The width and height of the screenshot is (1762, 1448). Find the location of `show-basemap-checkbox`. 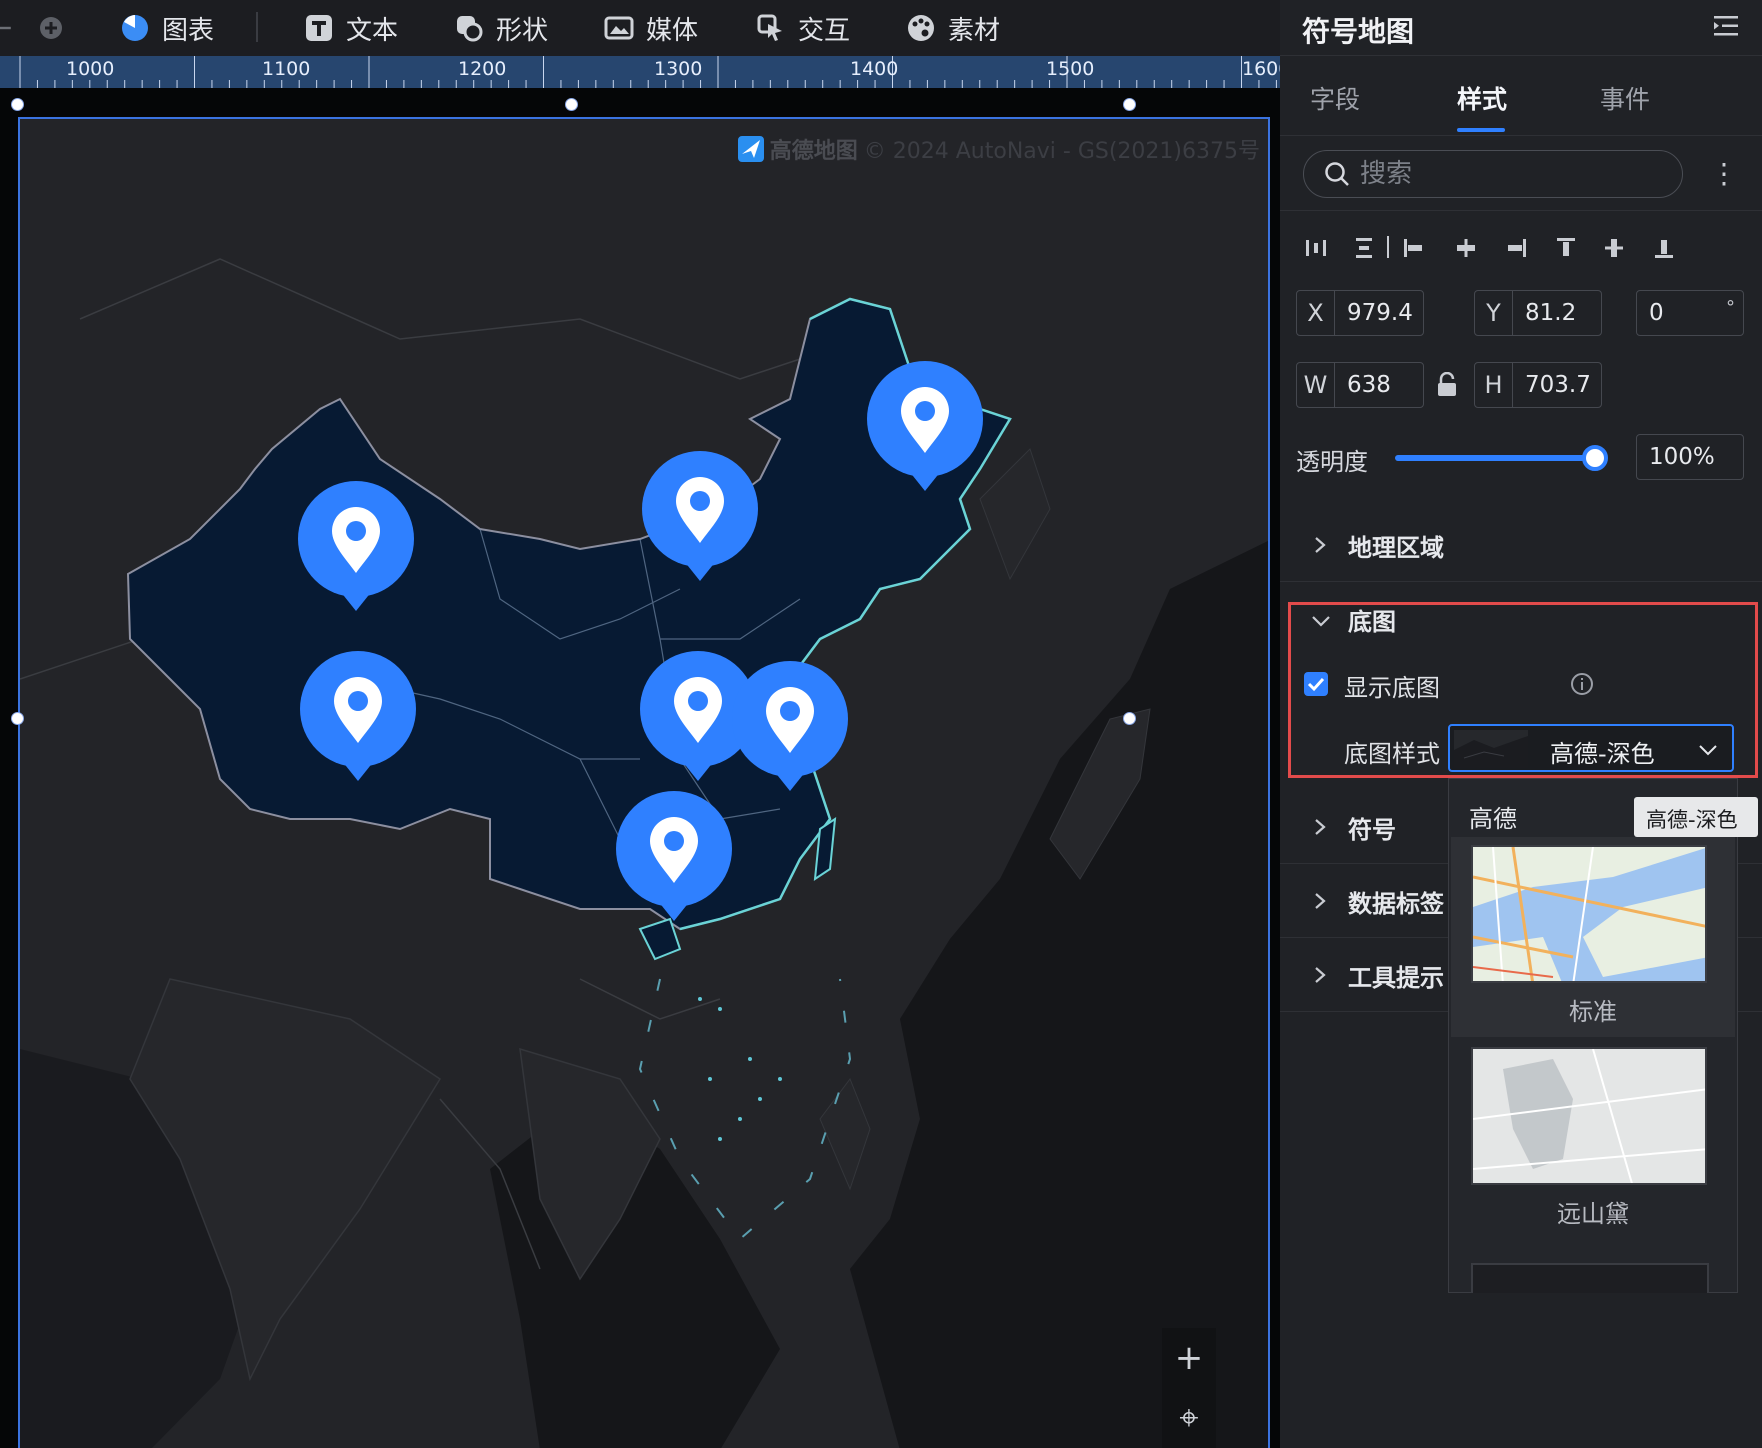

show-basemap-checkbox is located at coordinates (1316, 684).